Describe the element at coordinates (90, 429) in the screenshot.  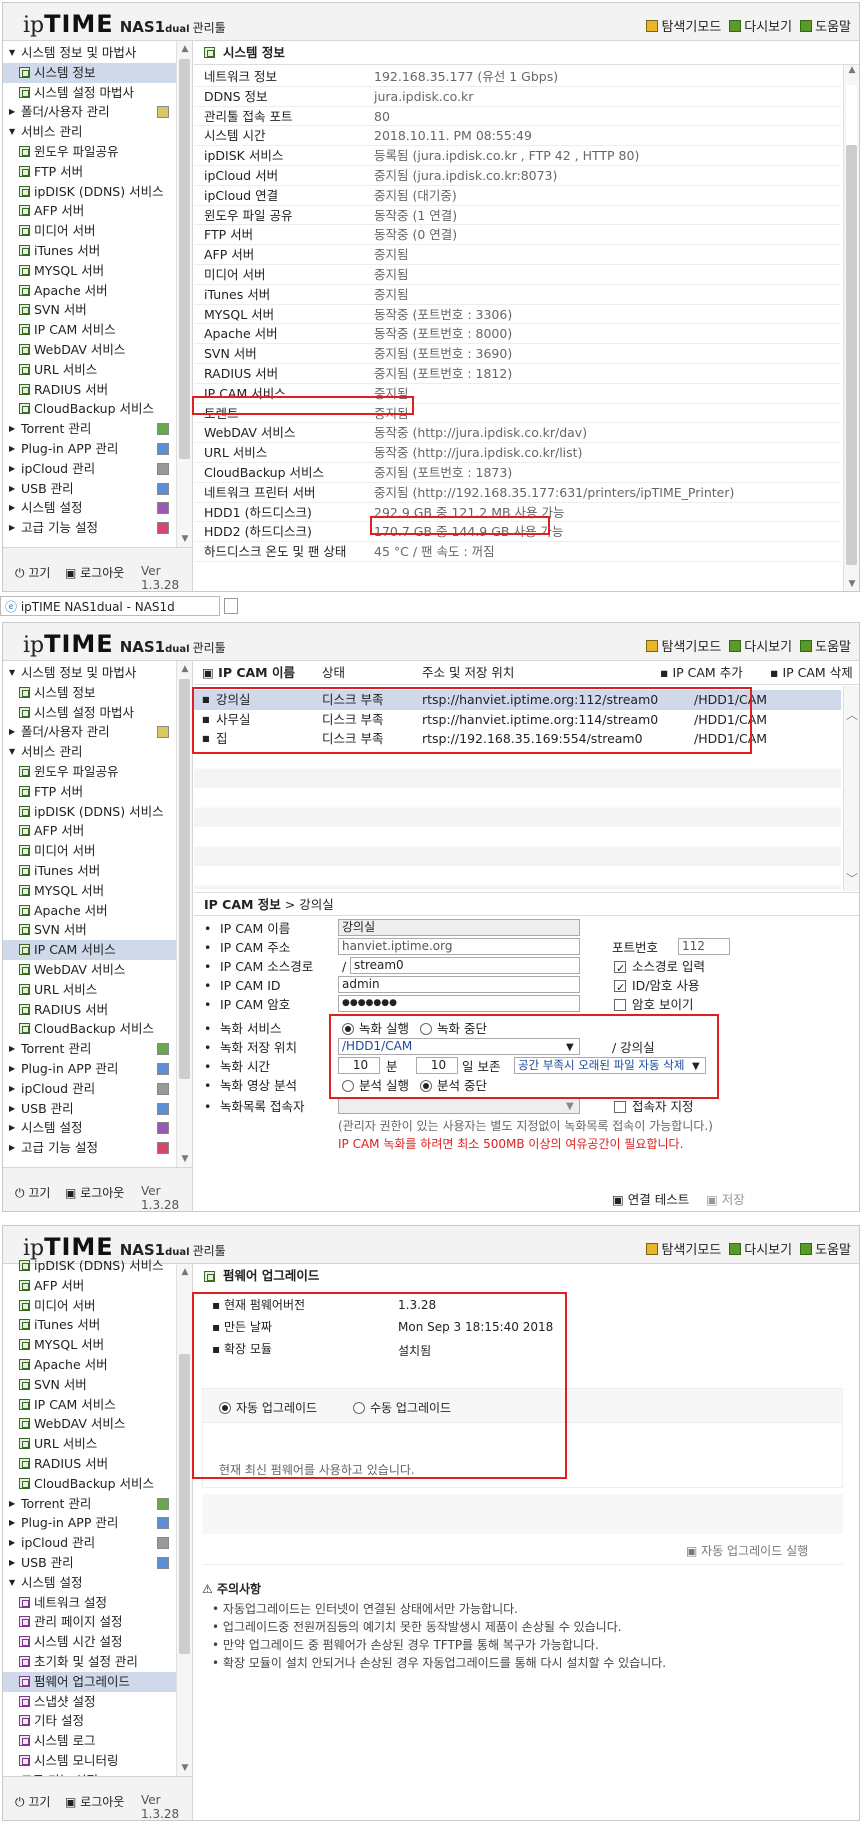
I see `sidebar-item: ▶ Torrent 관리` at that location.